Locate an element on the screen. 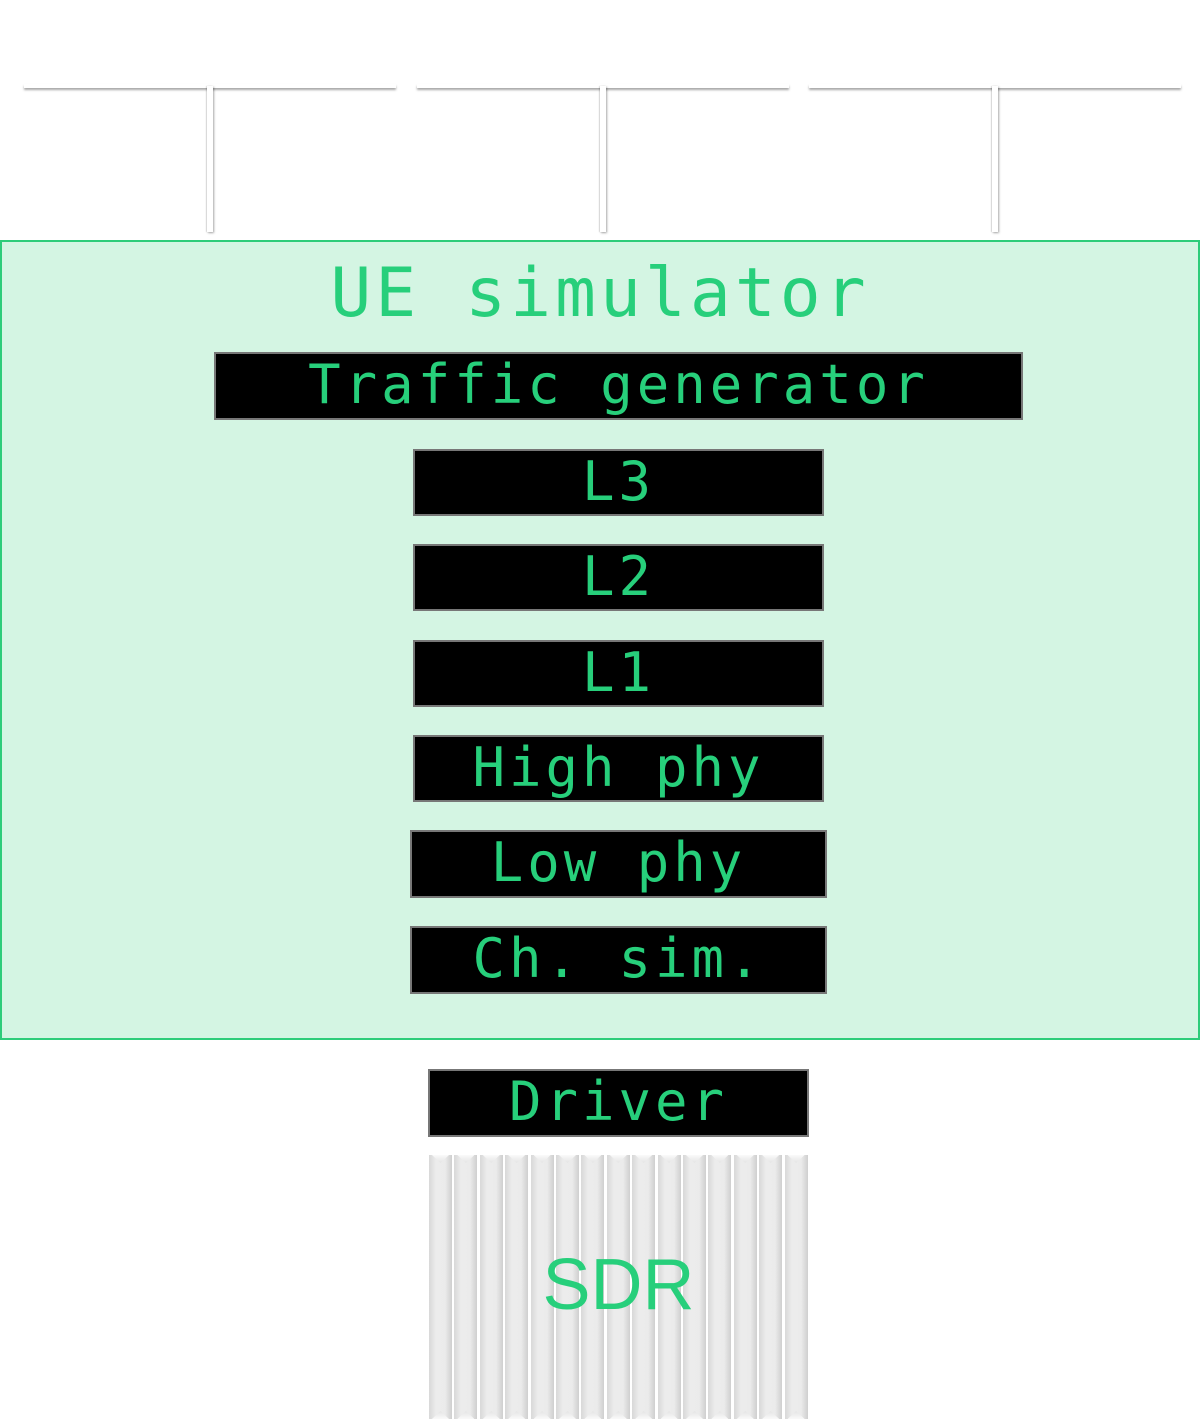 Image resolution: width=1200 pixels, height=1421 pixels. layer-l3: L3 is located at coordinates (618, 482).